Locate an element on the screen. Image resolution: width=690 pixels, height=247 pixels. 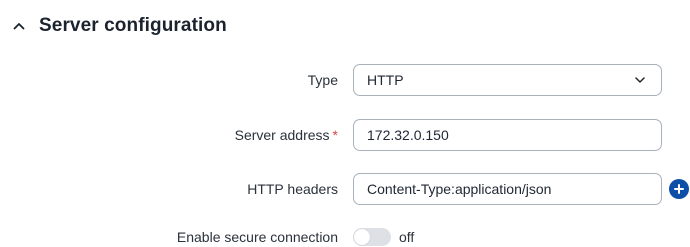
server-address-label: Server address * is located at coordinates (286, 135).